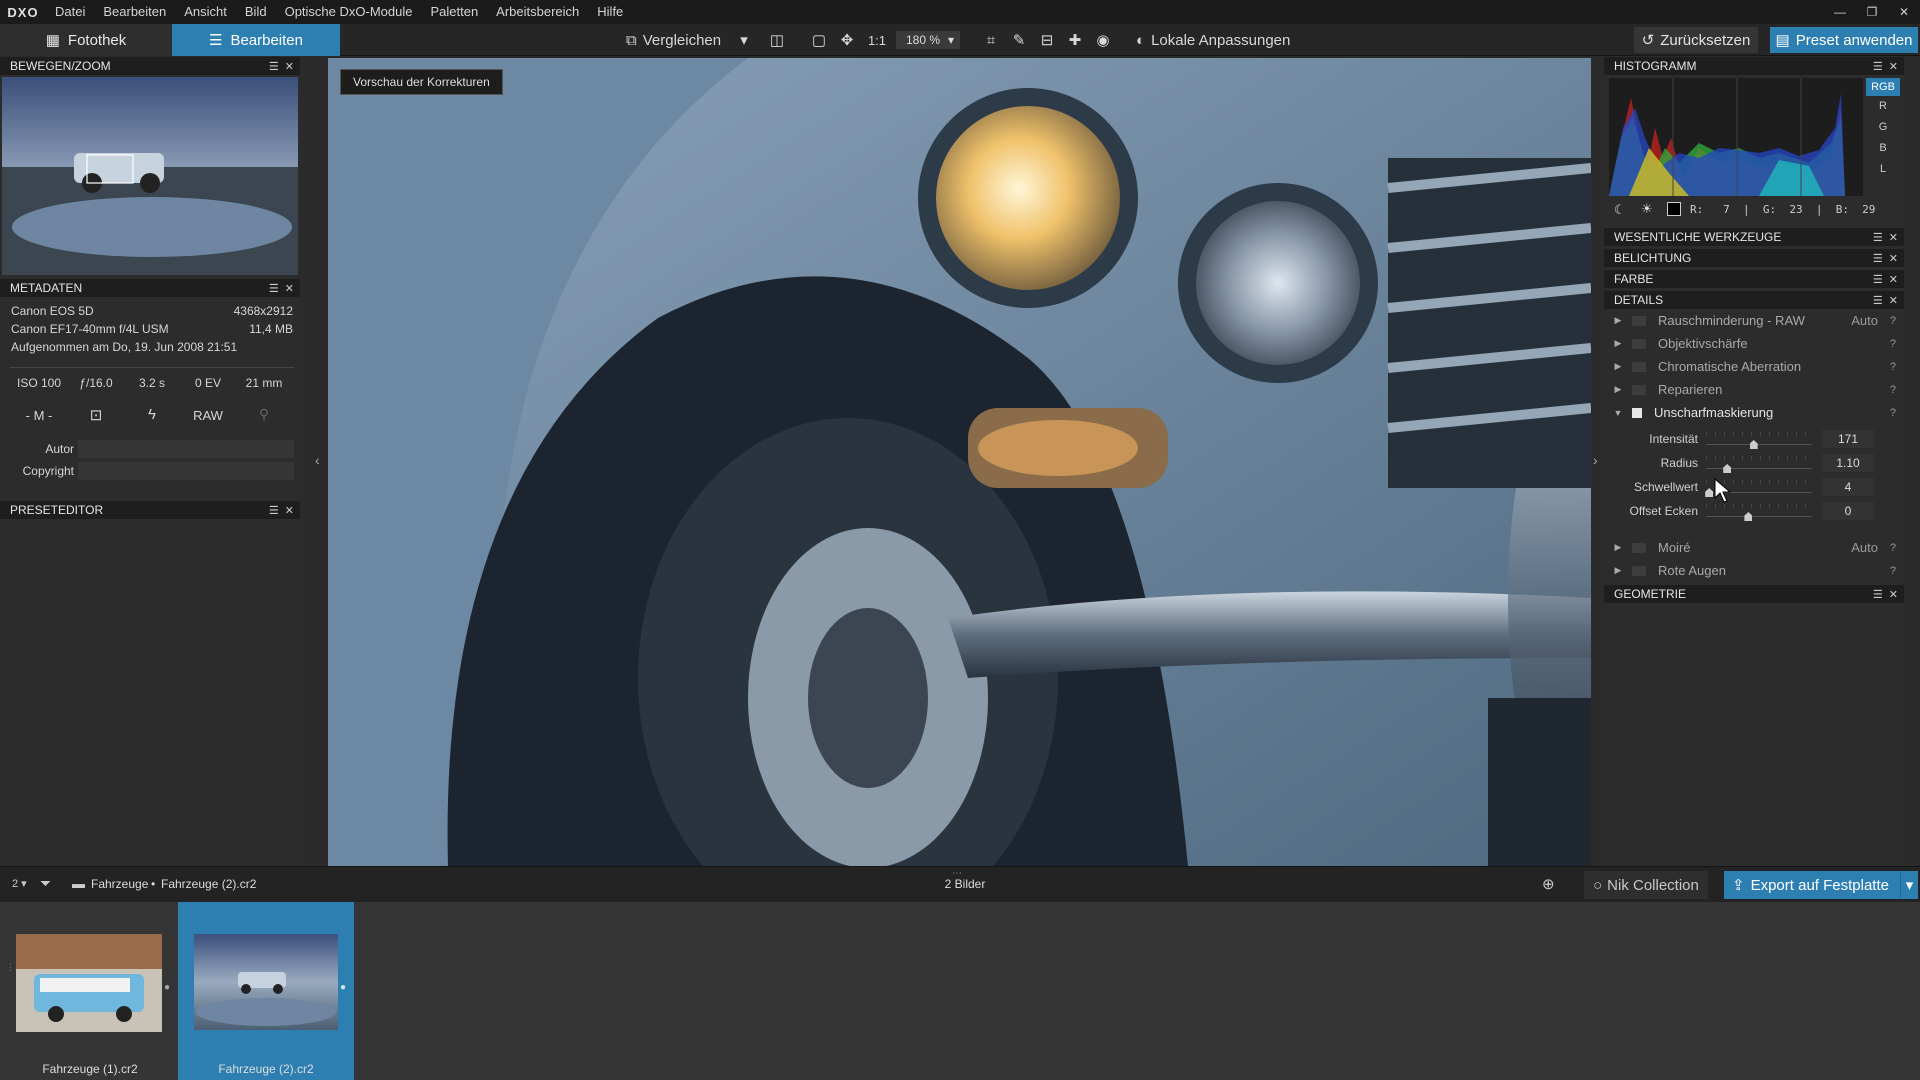 The width and height of the screenshot is (1920, 1080). Describe the element at coordinates (86, 40) in the screenshot. I see `tab-fotothek: ▦ Fotothek` at that location.